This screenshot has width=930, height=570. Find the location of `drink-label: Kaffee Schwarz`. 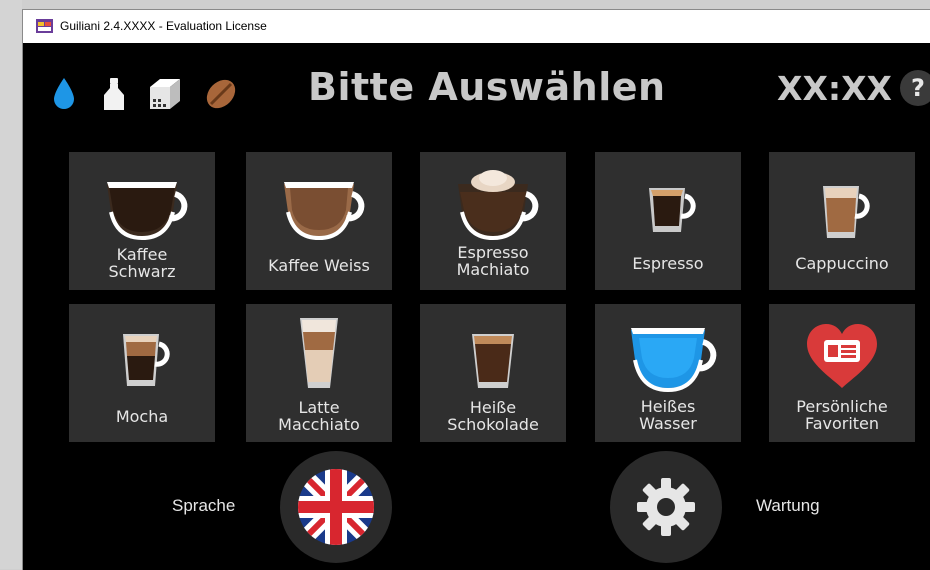

drink-label: Kaffee Schwarz is located at coordinates (142, 263).